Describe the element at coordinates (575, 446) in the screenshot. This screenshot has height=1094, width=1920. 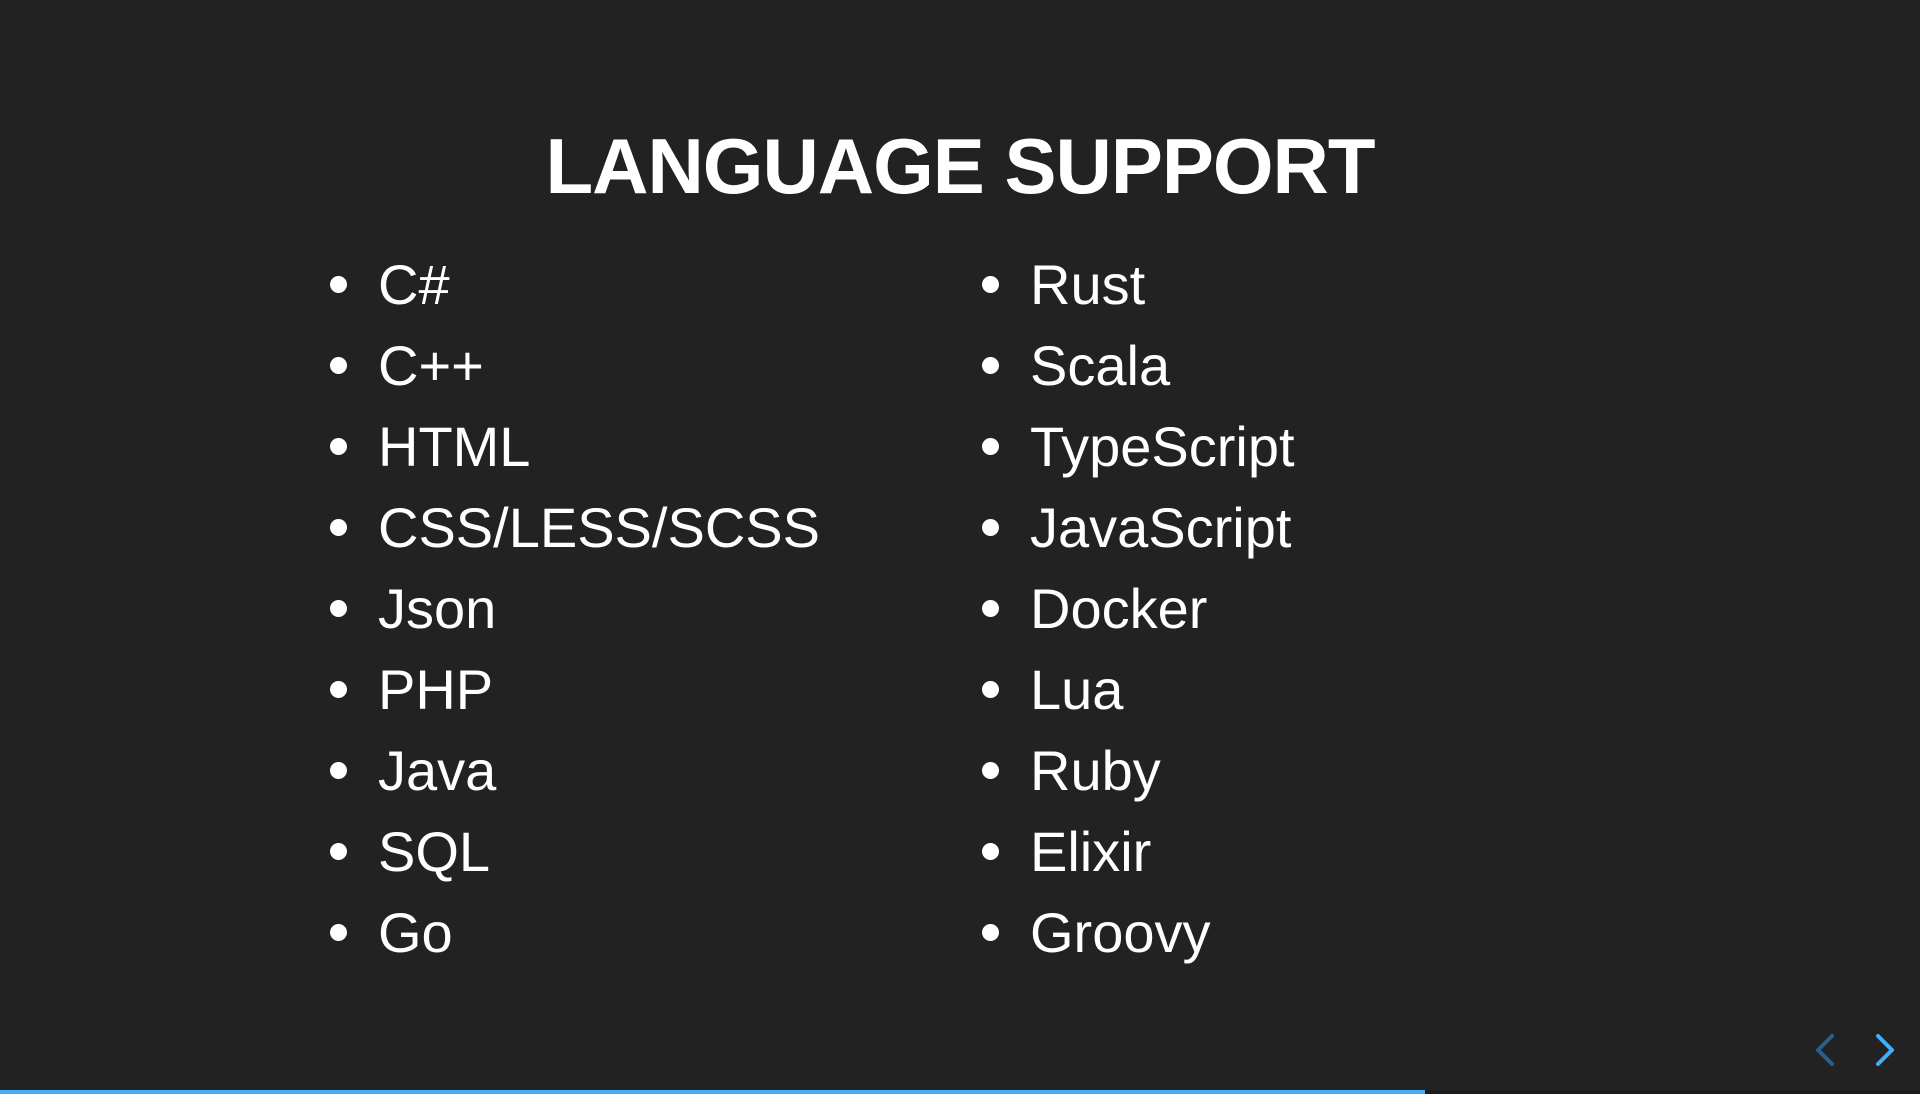
I see `language-item: HTML` at that location.